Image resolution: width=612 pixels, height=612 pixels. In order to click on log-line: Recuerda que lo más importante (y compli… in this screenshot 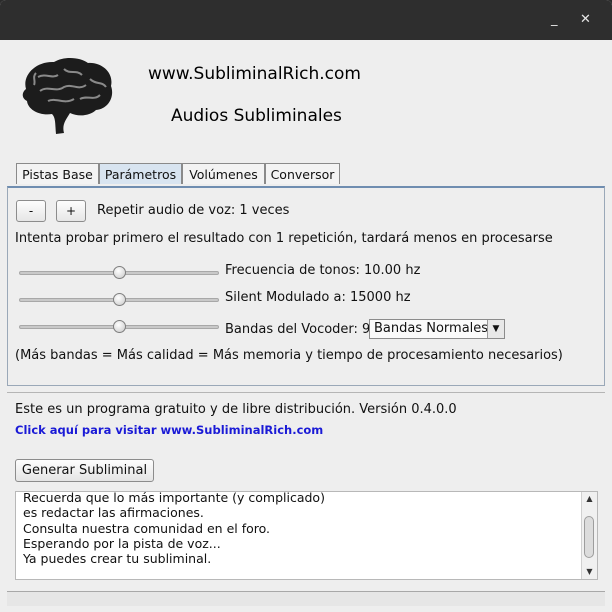, I will do `click(174, 498)`.